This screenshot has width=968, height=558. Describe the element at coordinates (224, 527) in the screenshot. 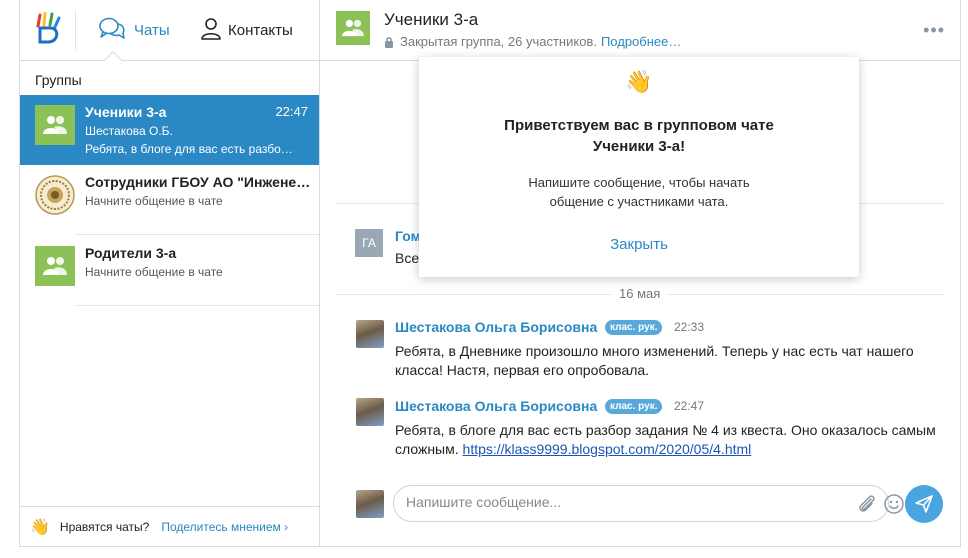

I see `share-feedback-link: Поделитесь мнением ›` at that location.